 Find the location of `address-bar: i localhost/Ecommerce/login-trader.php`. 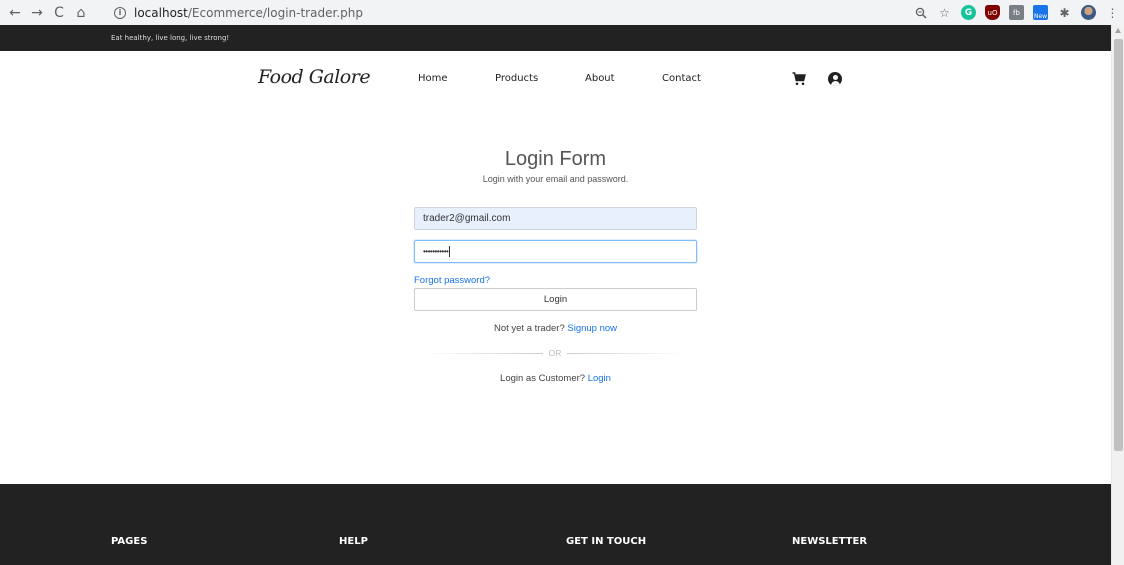

address-bar: i localhost/Ecommerce/login-trader.php is located at coordinates (492, 12).